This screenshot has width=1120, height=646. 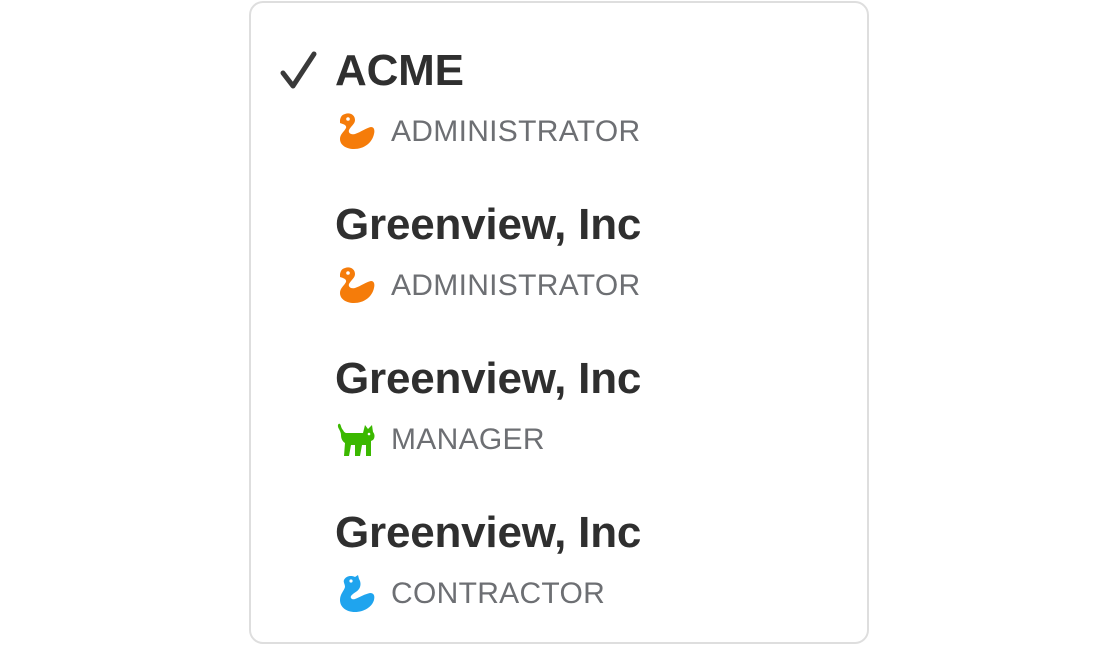 What do you see at coordinates (356, 439) in the screenshot?
I see `cat-icon` at bounding box center [356, 439].